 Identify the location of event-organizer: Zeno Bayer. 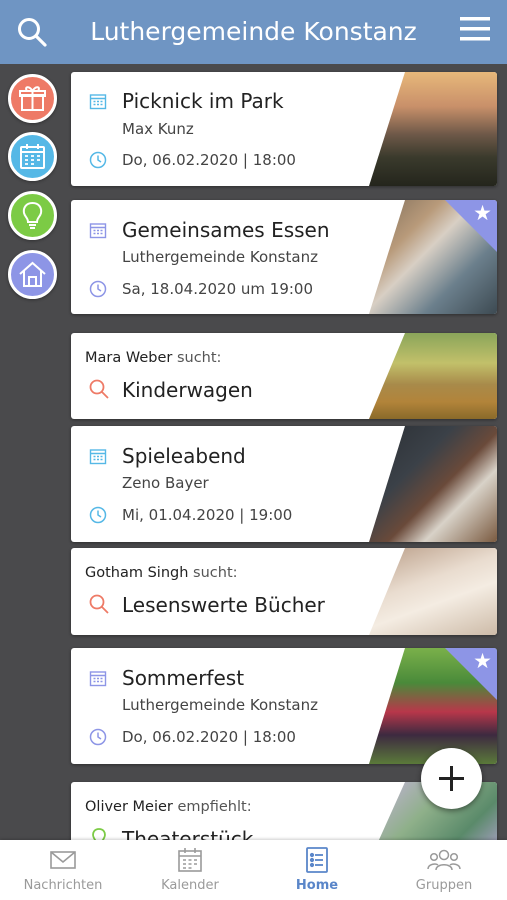
(165, 483).